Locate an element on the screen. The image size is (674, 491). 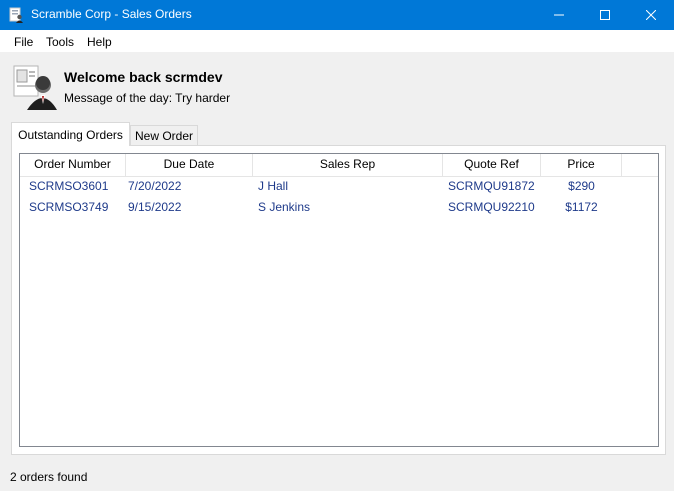
quote-ref-cell: SCRMQU92210 is located at coordinates (491, 207).